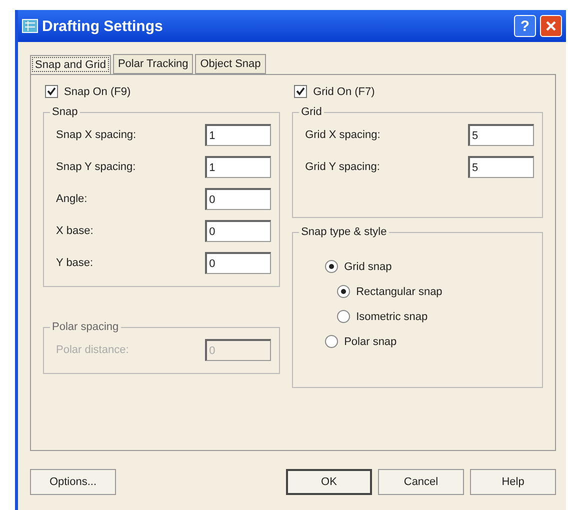  Describe the element at coordinates (399, 292) in the screenshot. I see `radio-label: Rectangular snap` at that location.